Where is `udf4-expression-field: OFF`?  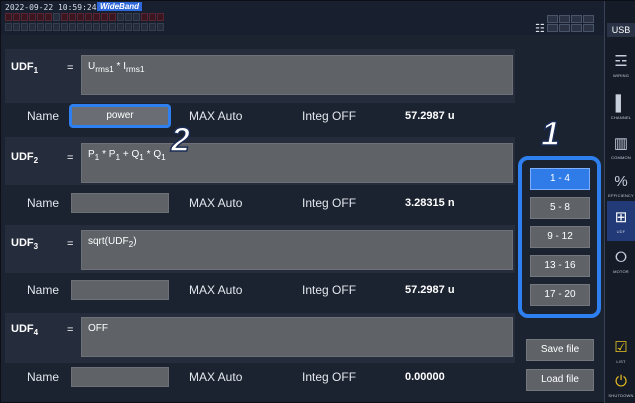 udf4-expression-field: OFF is located at coordinates (297, 337).